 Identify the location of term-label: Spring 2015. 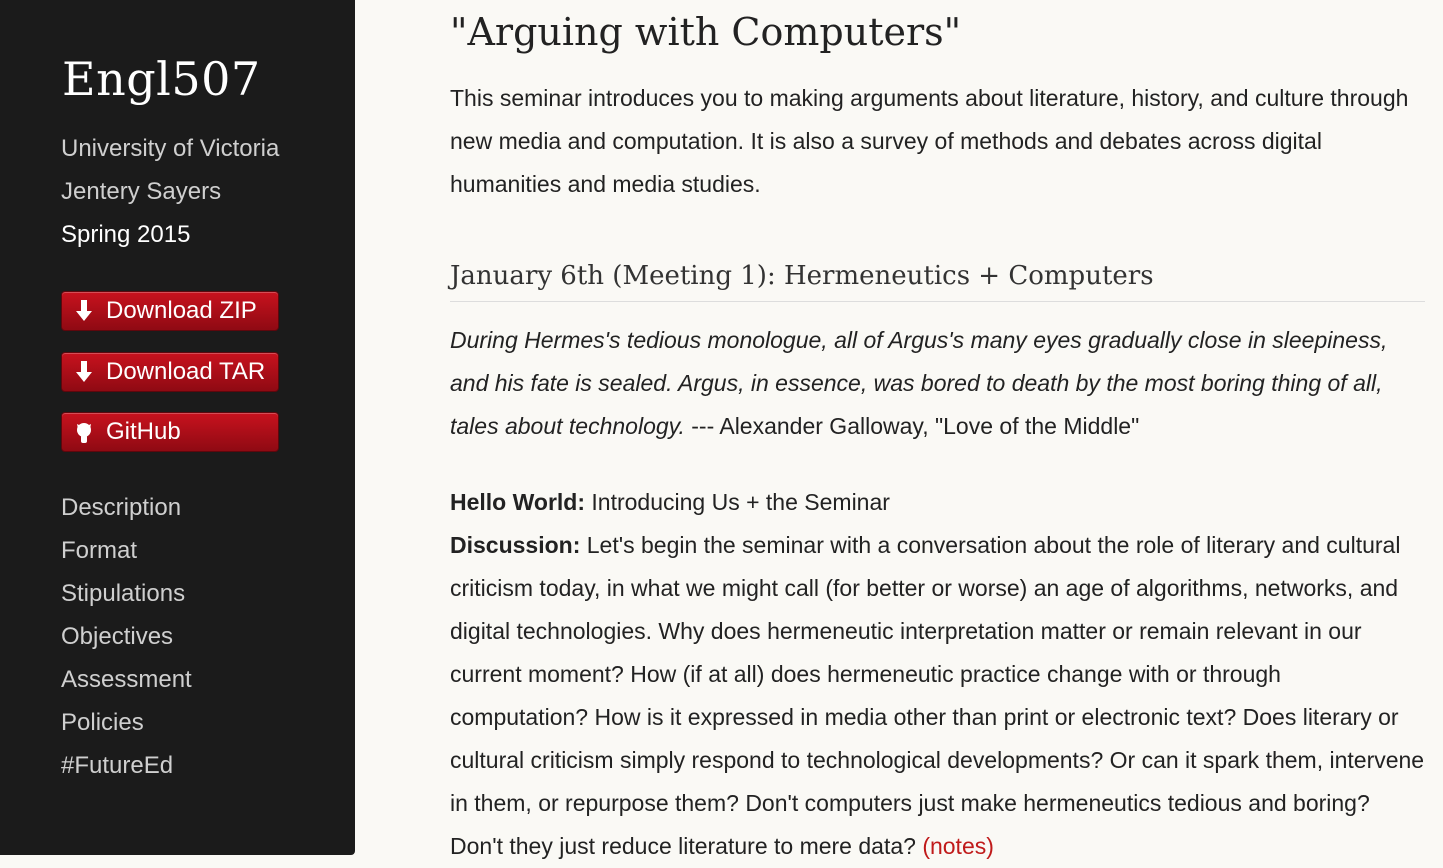
(126, 234).